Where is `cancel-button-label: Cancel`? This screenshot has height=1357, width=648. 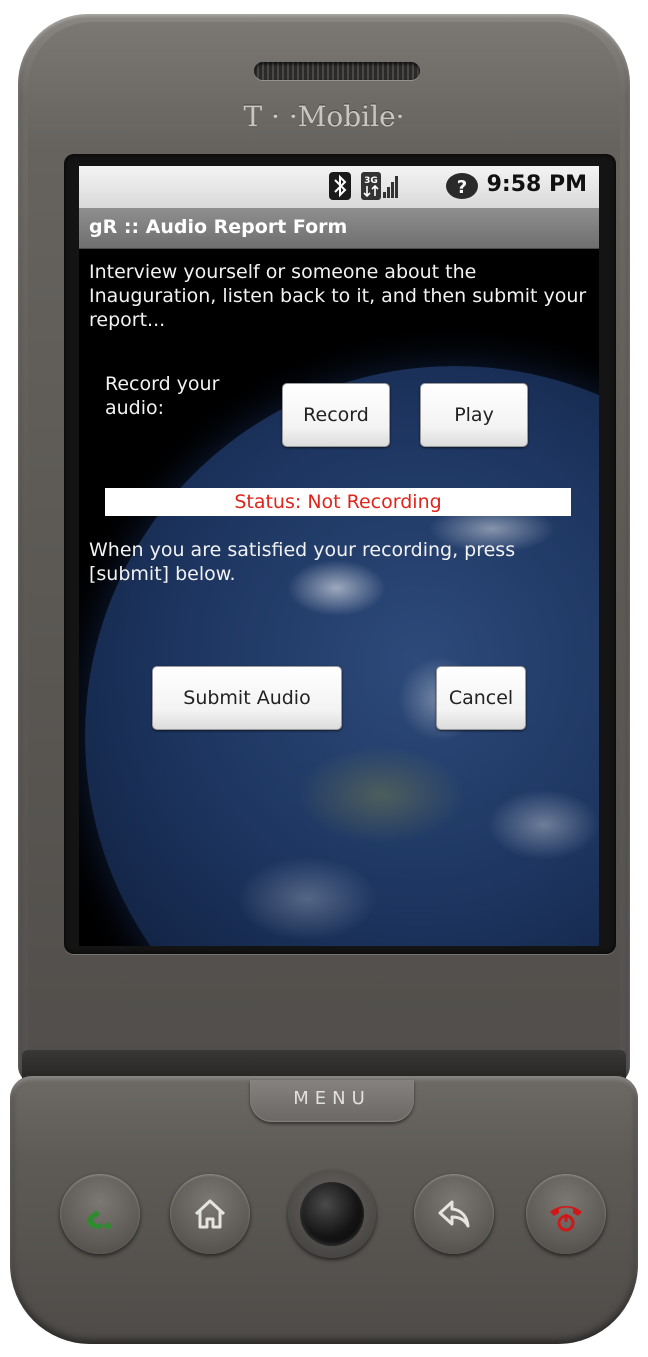 cancel-button-label: Cancel is located at coordinates (481, 698).